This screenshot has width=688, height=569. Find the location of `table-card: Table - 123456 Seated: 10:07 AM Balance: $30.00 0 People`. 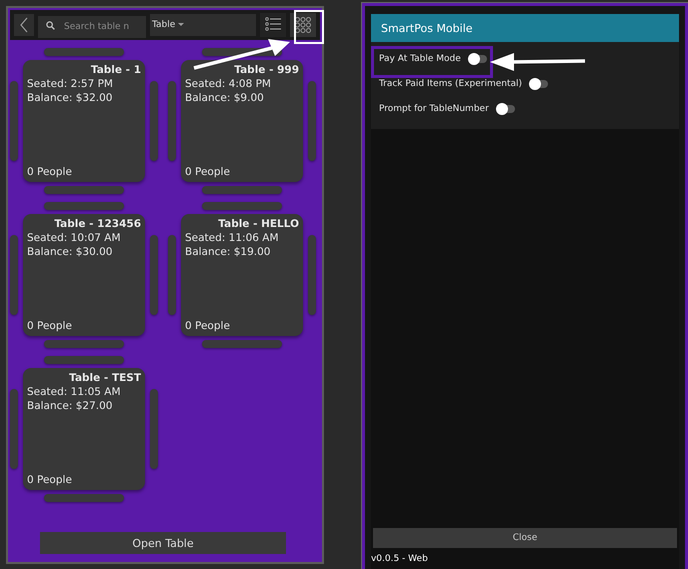

table-card: Table - 123456 Seated: 10:07 AM Balance: $30.00 0 People is located at coordinates (84, 275).